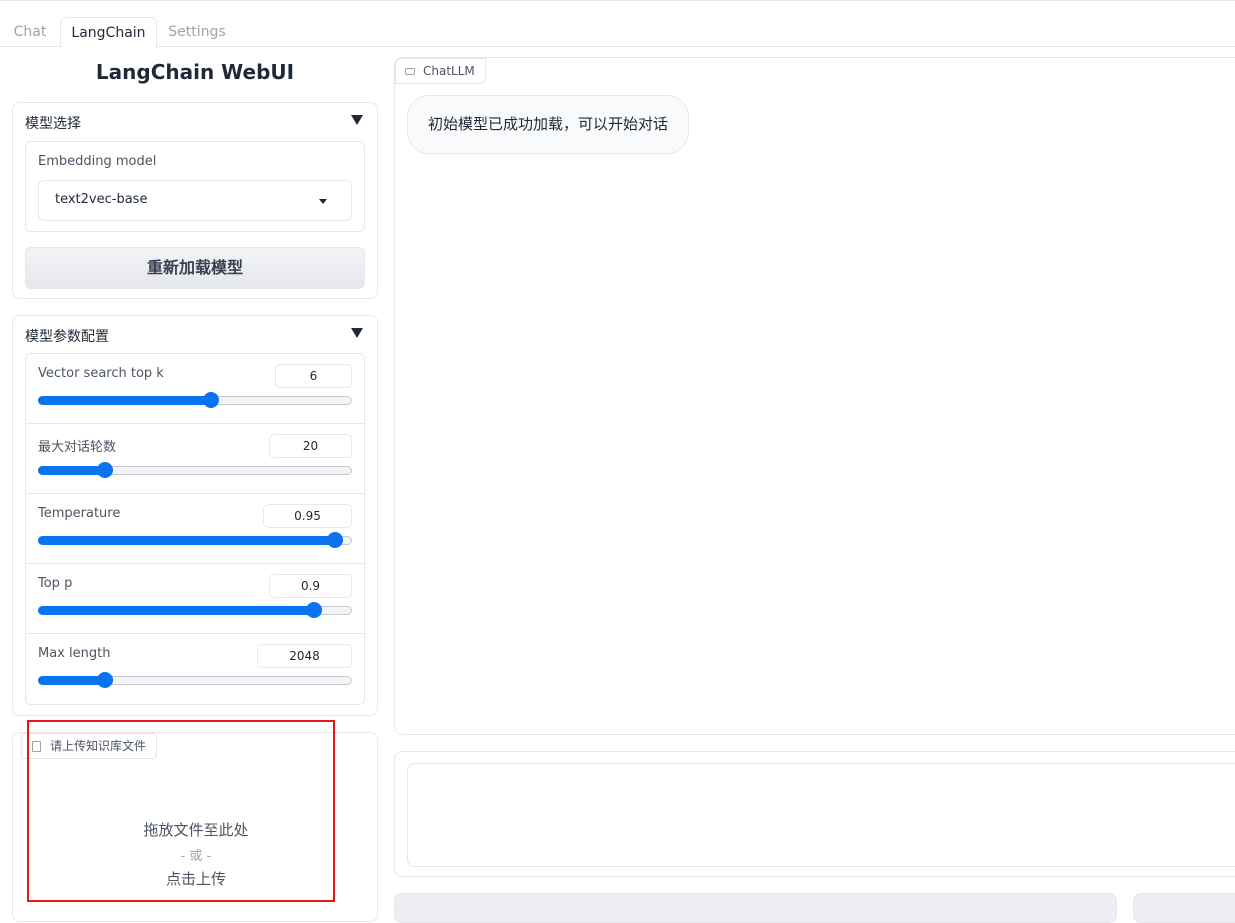 The height and width of the screenshot is (923, 1235). What do you see at coordinates (307, 516) in the screenshot?
I see `slider-number-input: 0.95` at bounding box center [307, 516].